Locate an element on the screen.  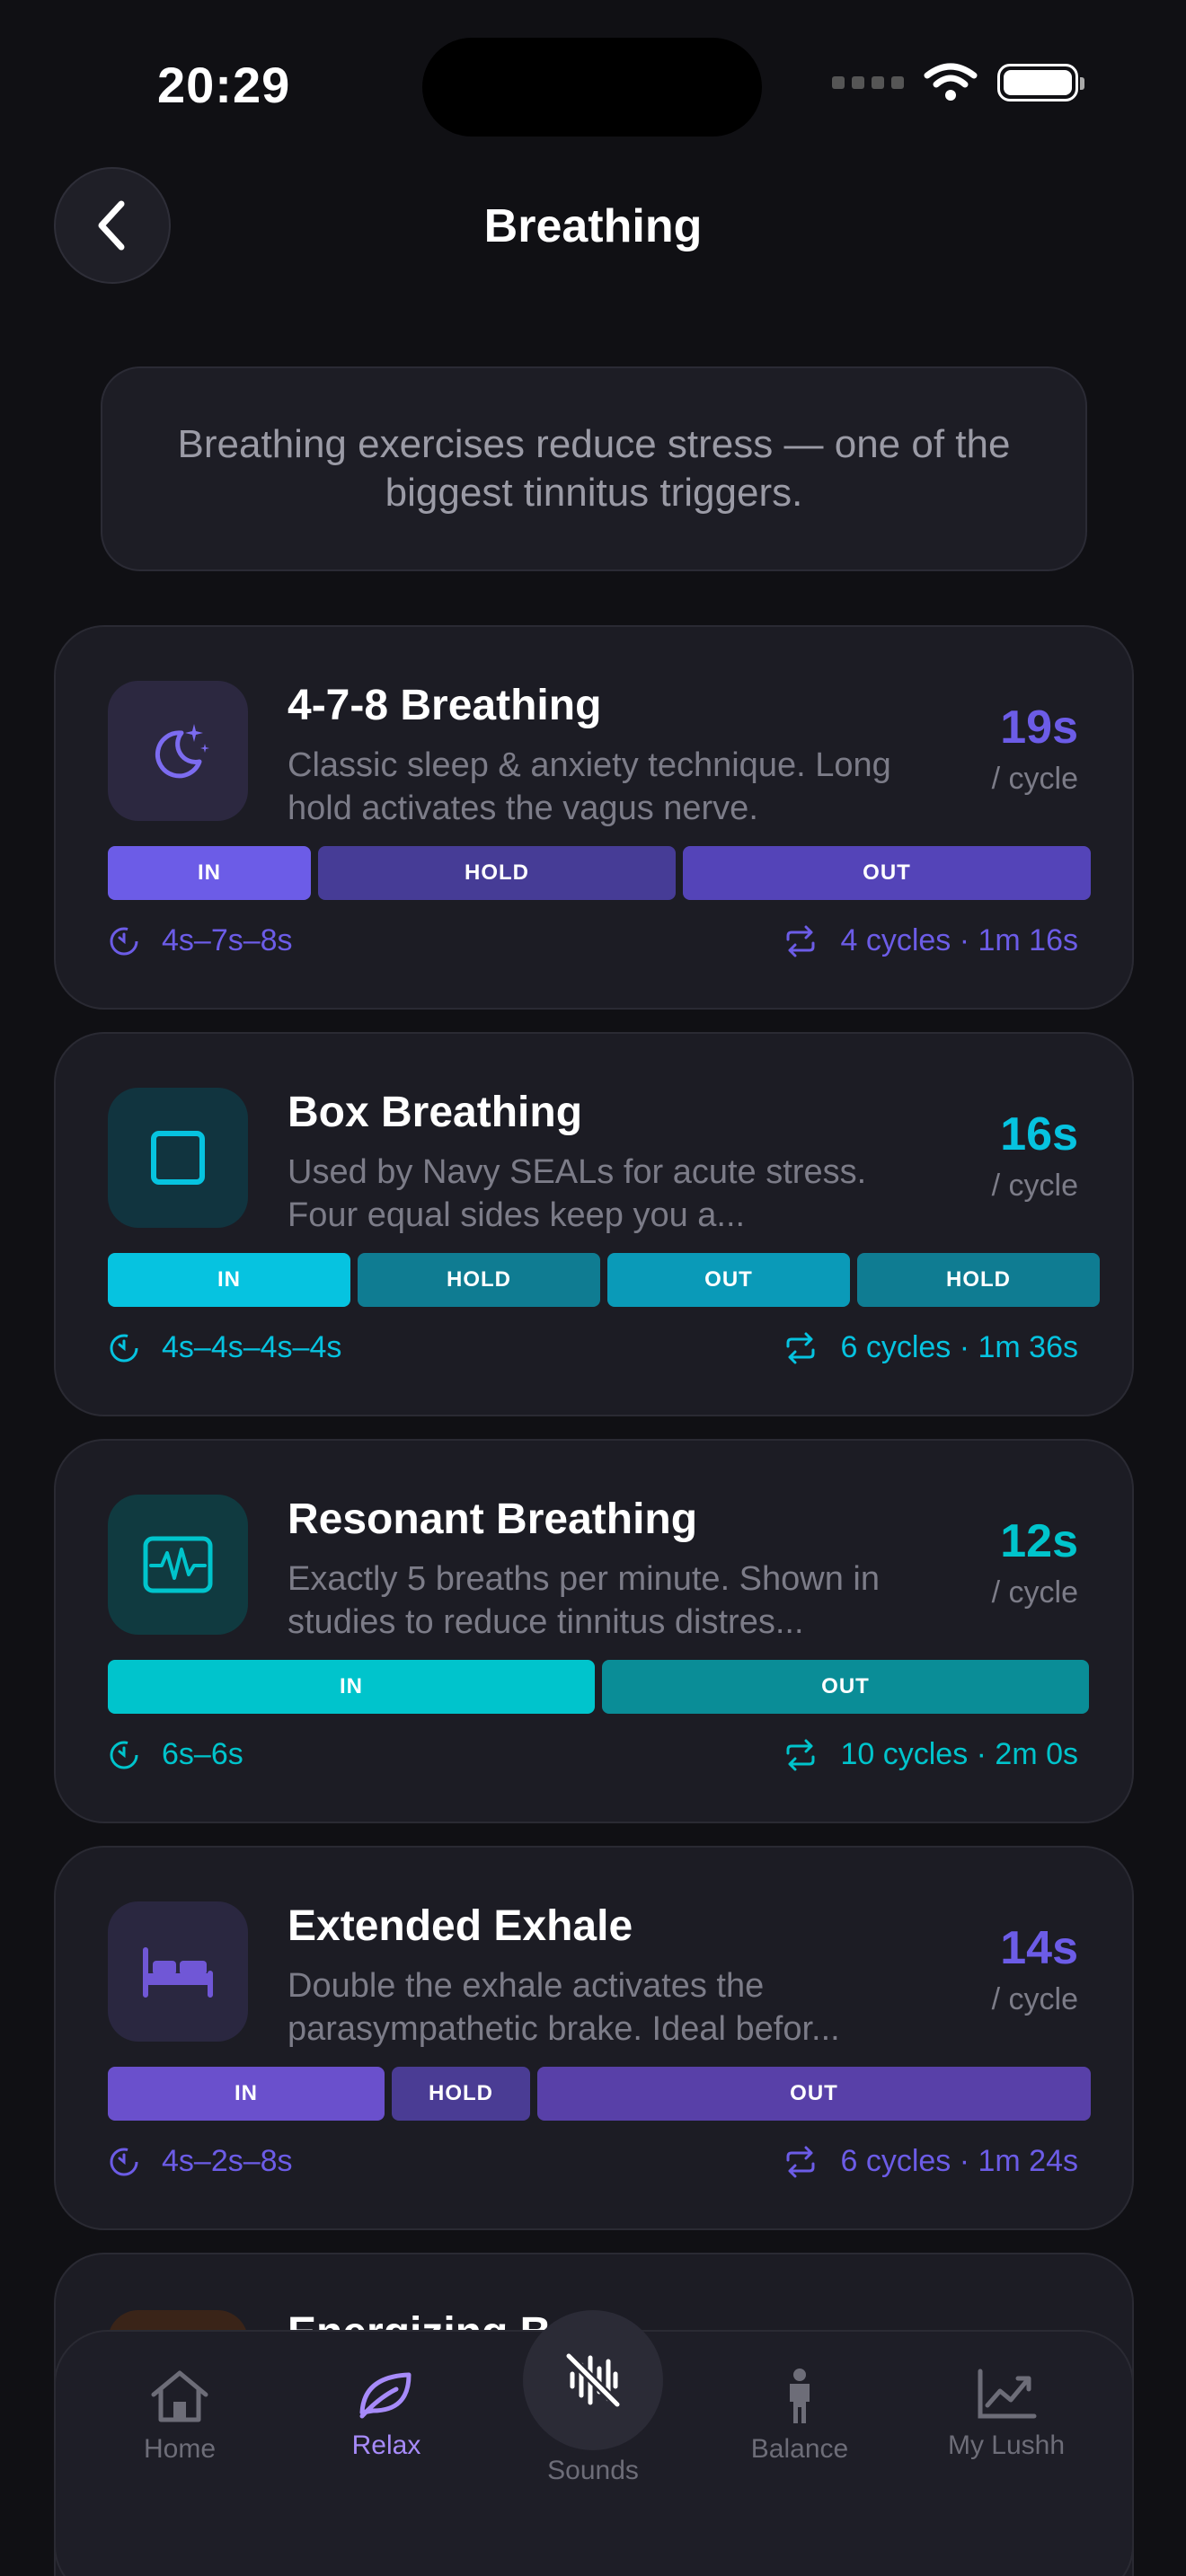
tab-my-lushh: My Lushh is located at coordinates (1006, 2414).